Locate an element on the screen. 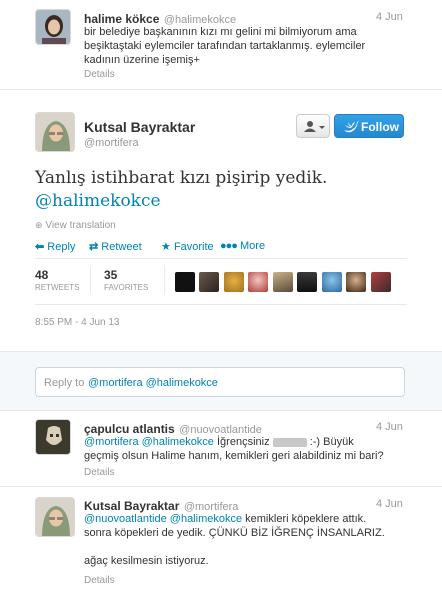 Image resolution: width=442 pixels, height=600 pixels. view-translation: ⊕ View translation is located at coordinates (75, 225).